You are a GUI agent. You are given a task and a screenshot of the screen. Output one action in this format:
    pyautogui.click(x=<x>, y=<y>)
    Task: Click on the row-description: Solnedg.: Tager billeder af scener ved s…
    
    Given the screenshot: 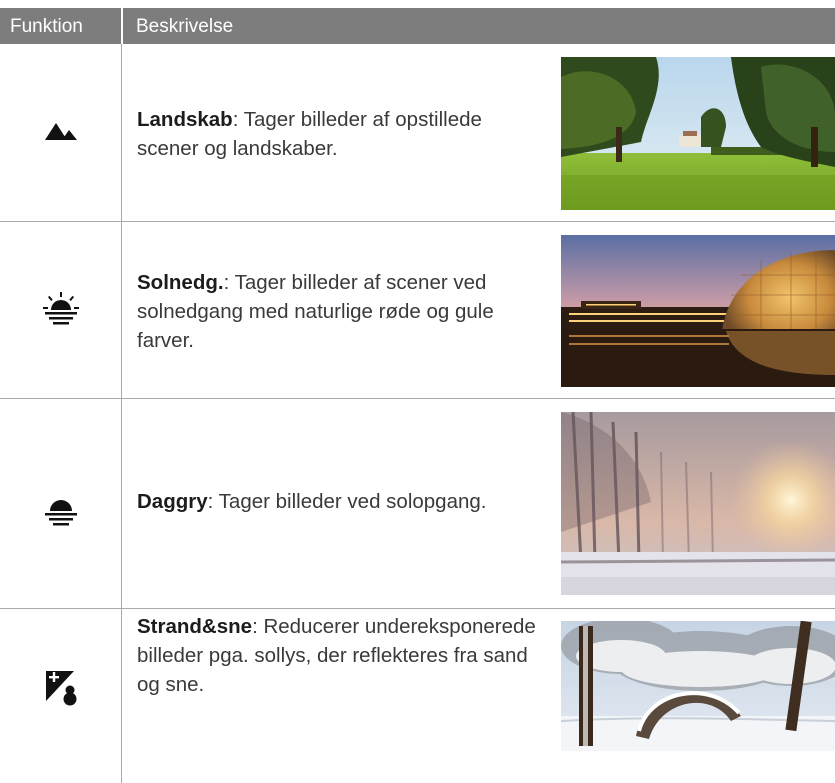 What is the action you would take?
    pyautogui.click(x=337, y=311)
    